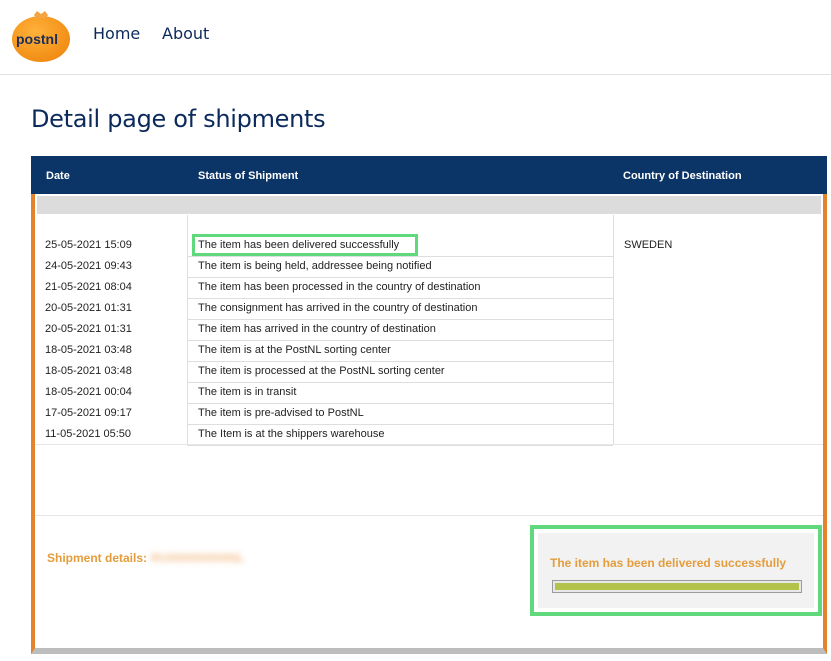  Describe the element at coordinates (291, 434) in the screenshot. I see `row-status: The Item is at the shippers warehouse` at that location.